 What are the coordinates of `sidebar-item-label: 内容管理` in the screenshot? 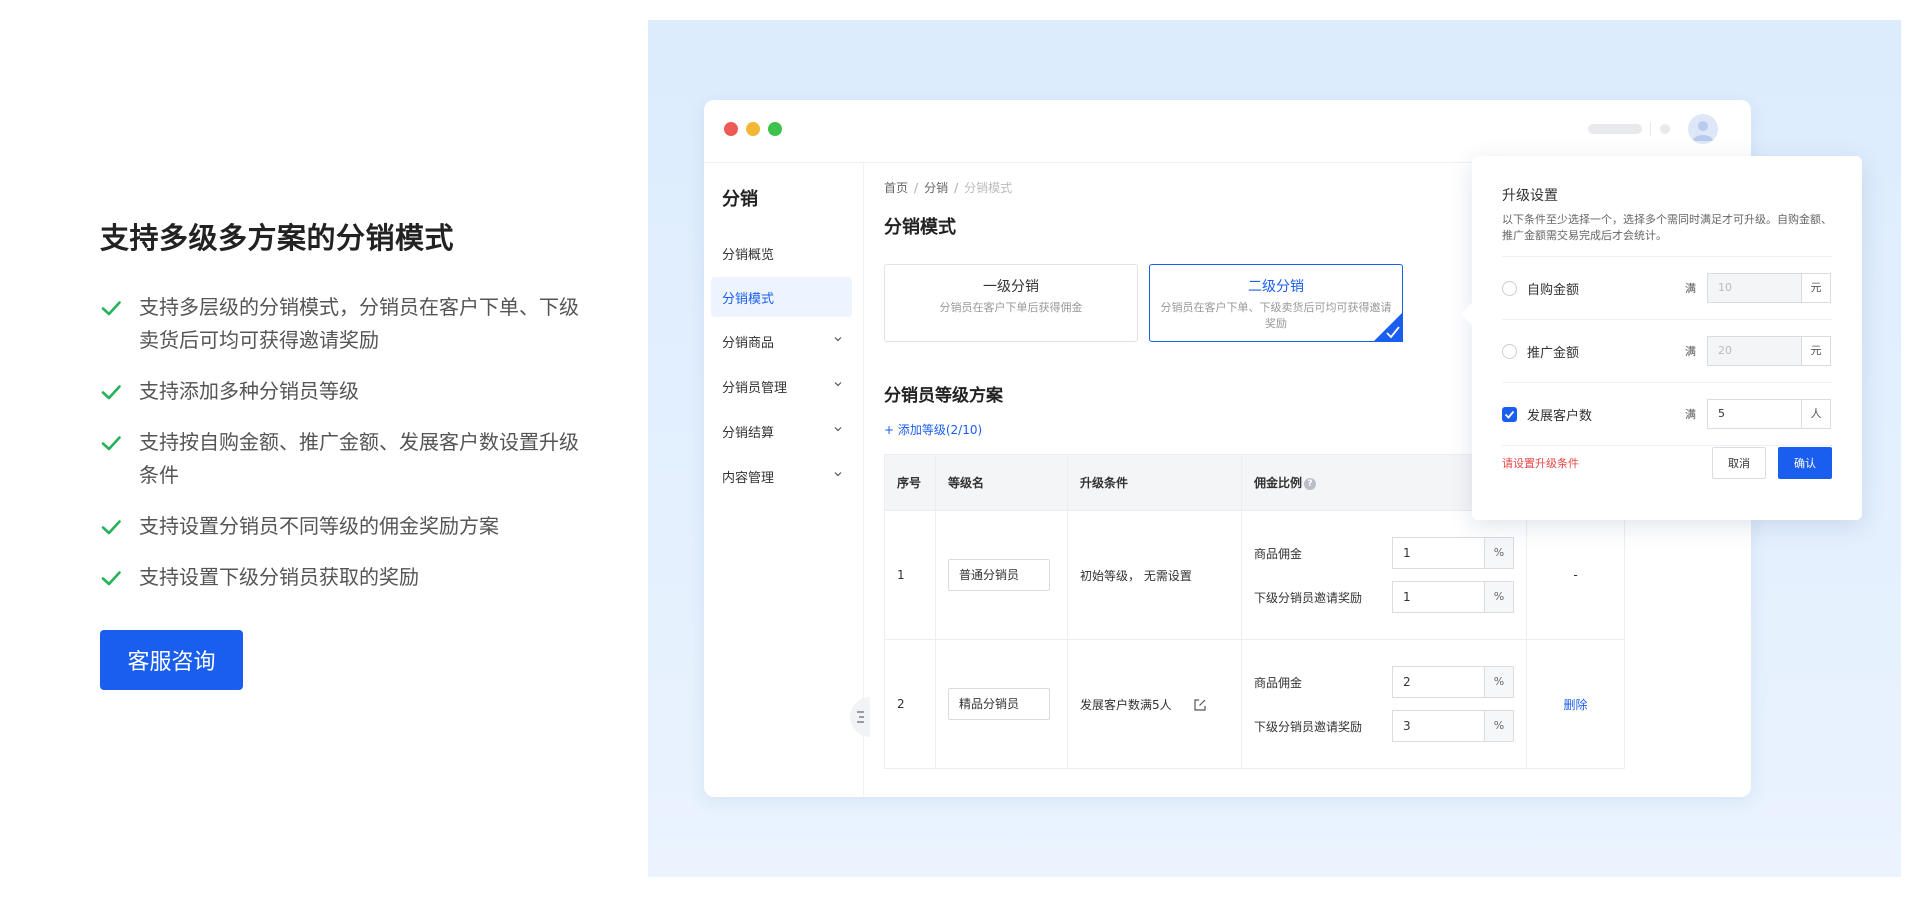 It's located at (748, 478).